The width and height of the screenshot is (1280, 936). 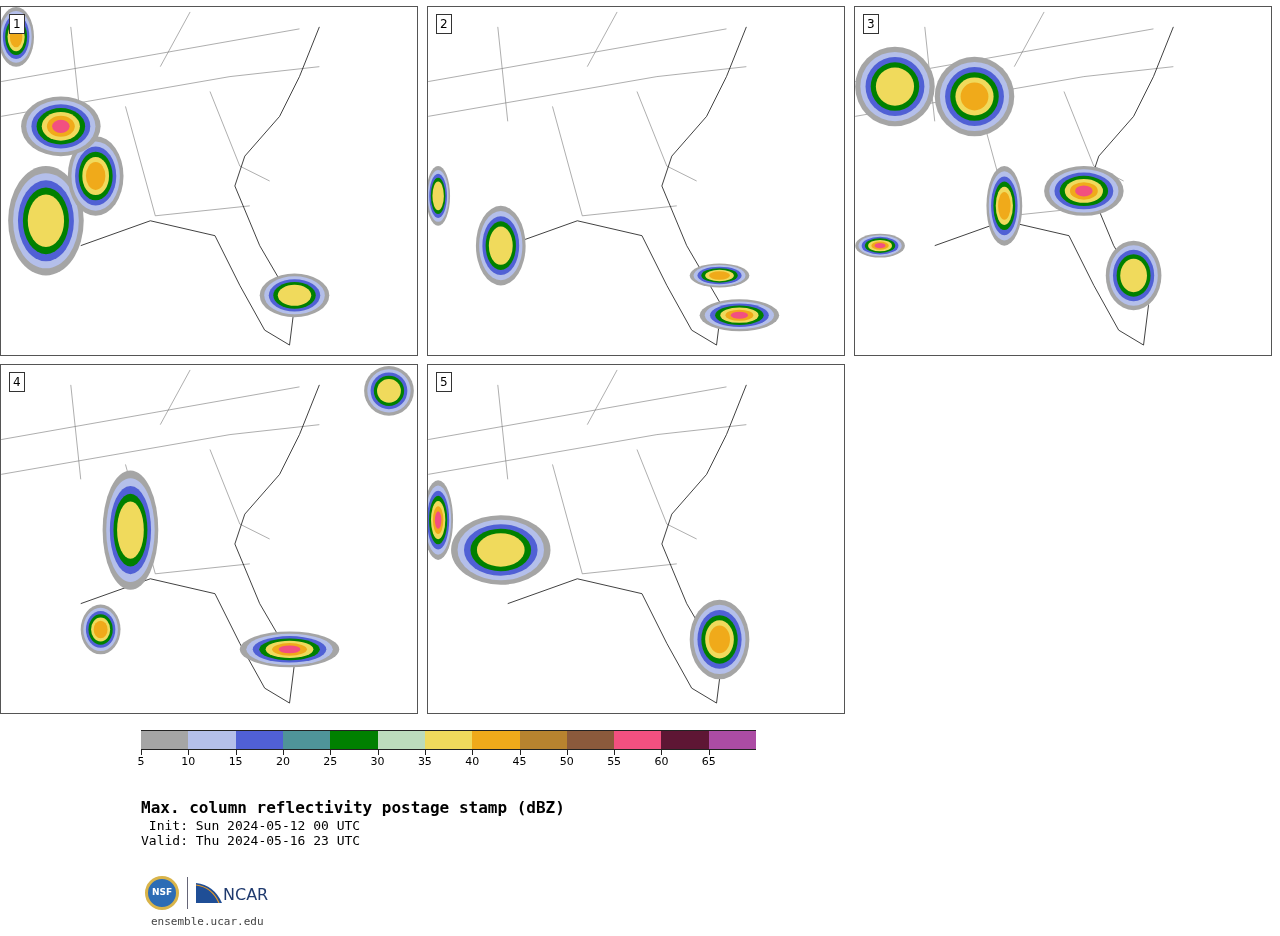 What do you see at coordinates (162, 893) in the screenshot?
I see `nsf-logo: NSF` at bounding box center [162, 893].